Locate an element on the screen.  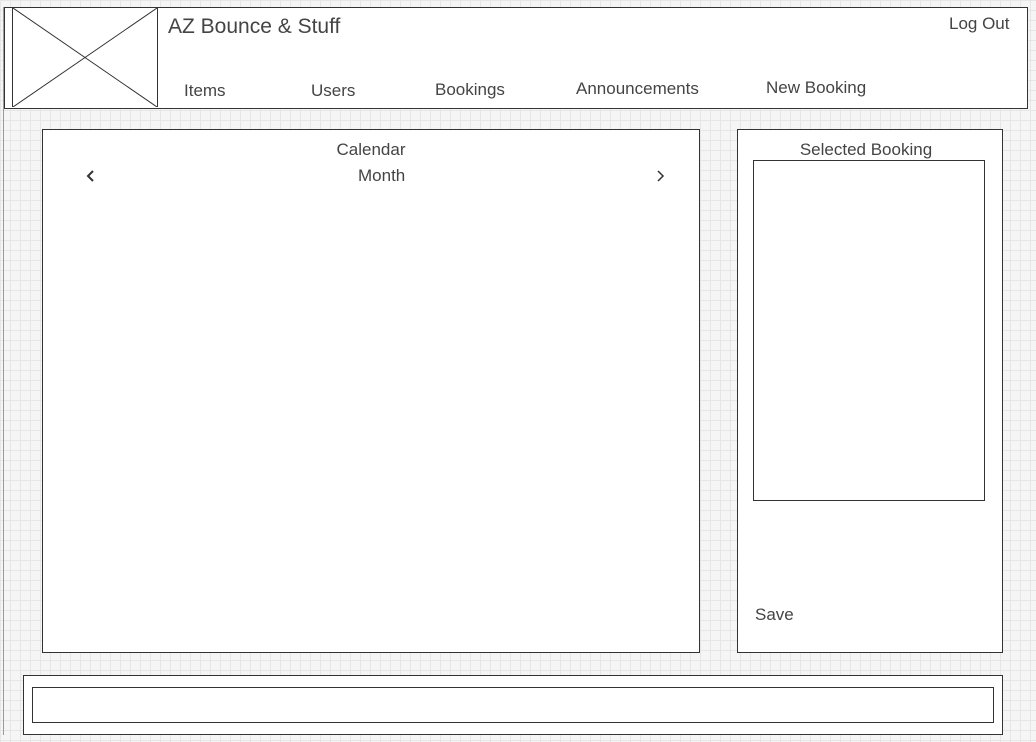
booking-details-box is located at coordinates (869, 330).